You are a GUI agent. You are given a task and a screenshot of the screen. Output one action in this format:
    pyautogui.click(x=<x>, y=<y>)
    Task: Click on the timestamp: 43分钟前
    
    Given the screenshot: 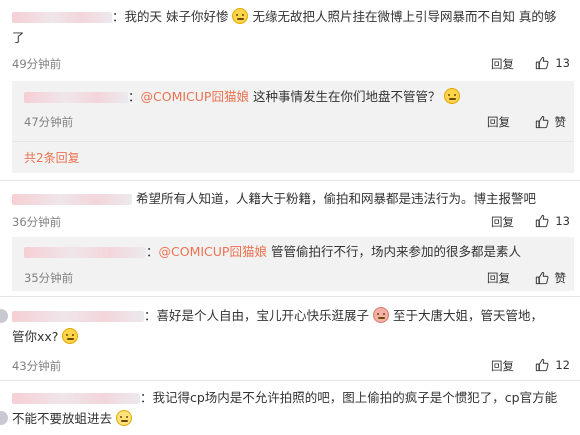 What is the action you would take?
    pyautogui.click(x=37, y=366)
    